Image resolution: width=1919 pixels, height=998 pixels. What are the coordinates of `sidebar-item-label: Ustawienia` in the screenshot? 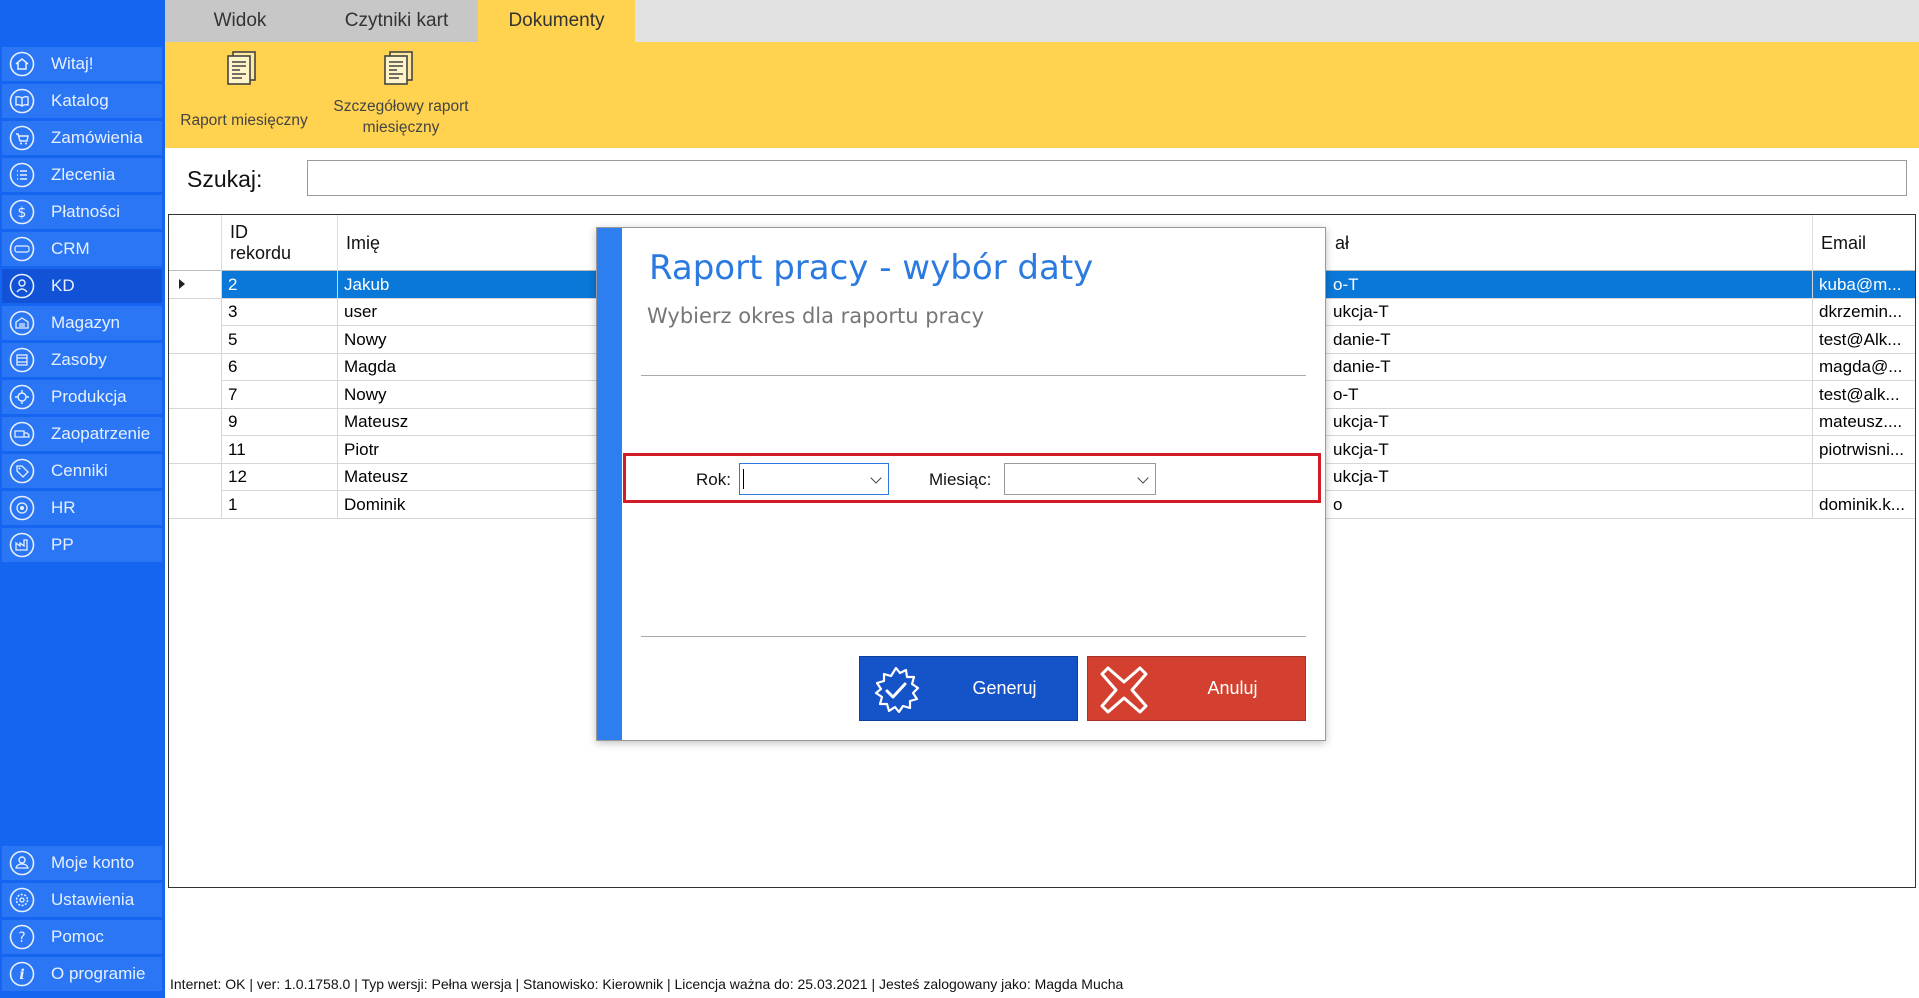 It's located at (93, 899).